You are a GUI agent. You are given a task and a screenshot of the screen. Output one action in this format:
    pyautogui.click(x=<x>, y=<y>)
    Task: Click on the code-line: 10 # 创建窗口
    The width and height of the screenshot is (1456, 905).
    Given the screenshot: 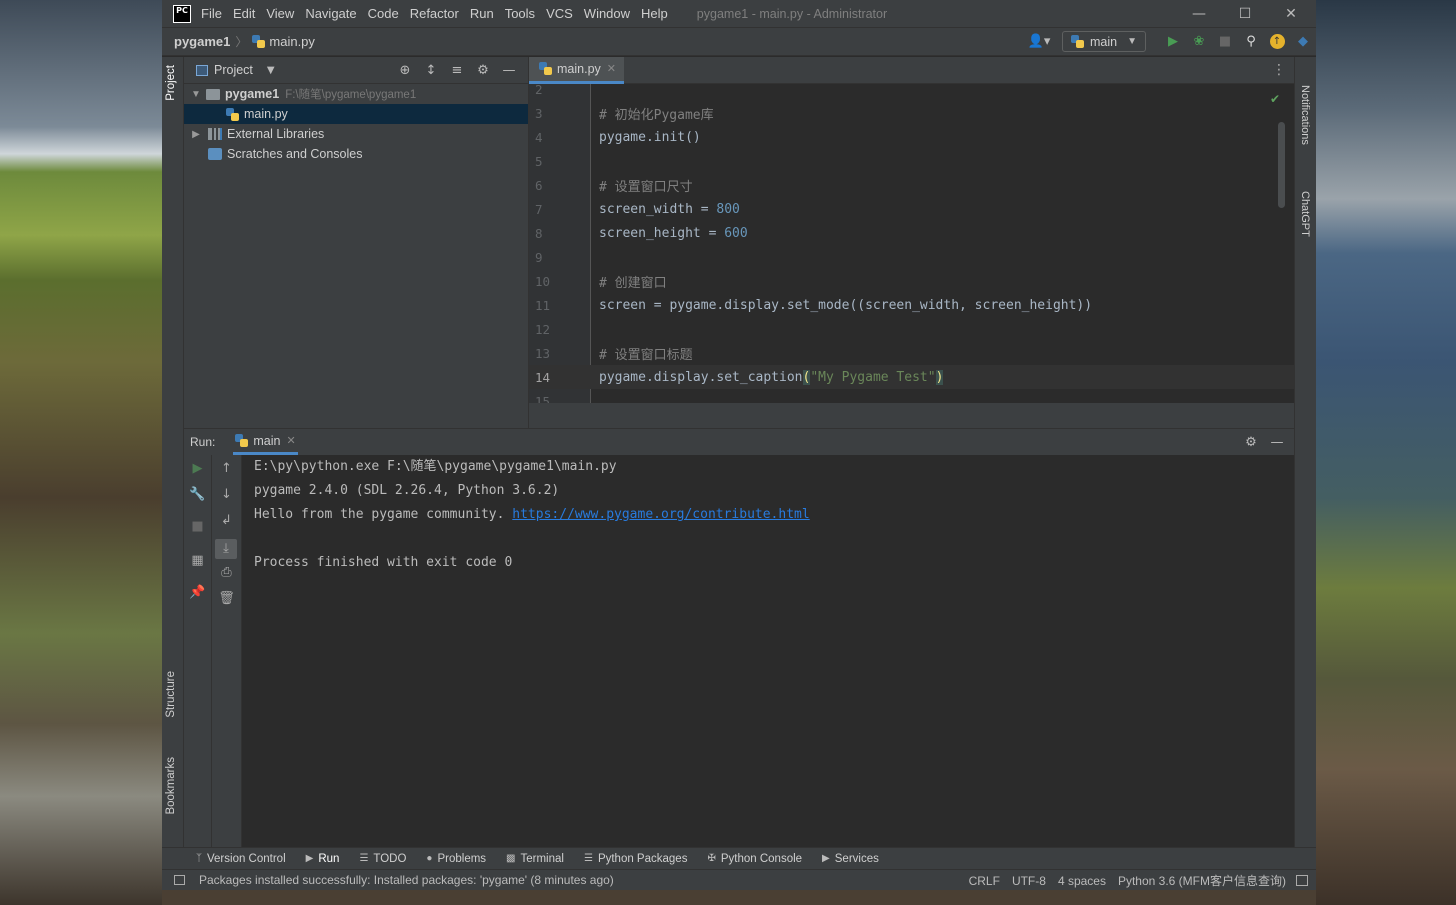 What is the action you would take?
    pyautogui.click(x=601, y=282)
    